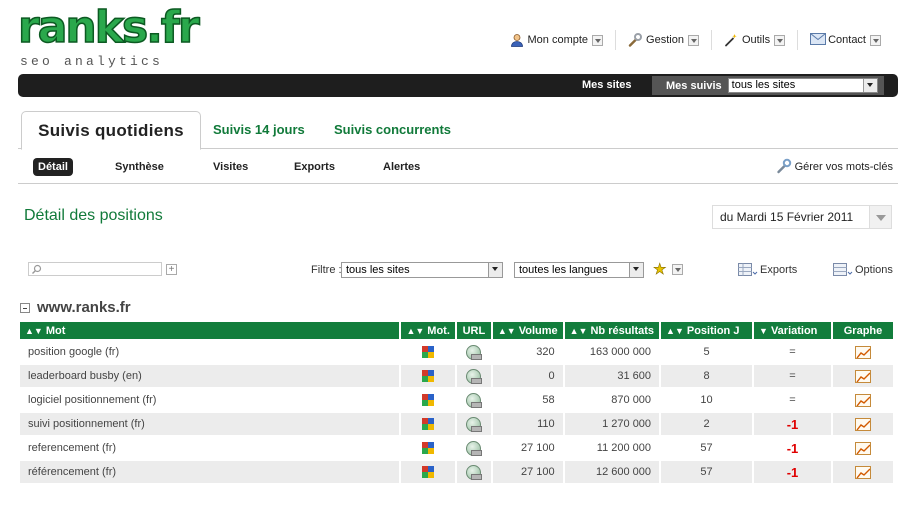  Describe the element at coordinates (210, 473) in the screenshot. I see `cell-keyword: référencement (fr)` at that location.